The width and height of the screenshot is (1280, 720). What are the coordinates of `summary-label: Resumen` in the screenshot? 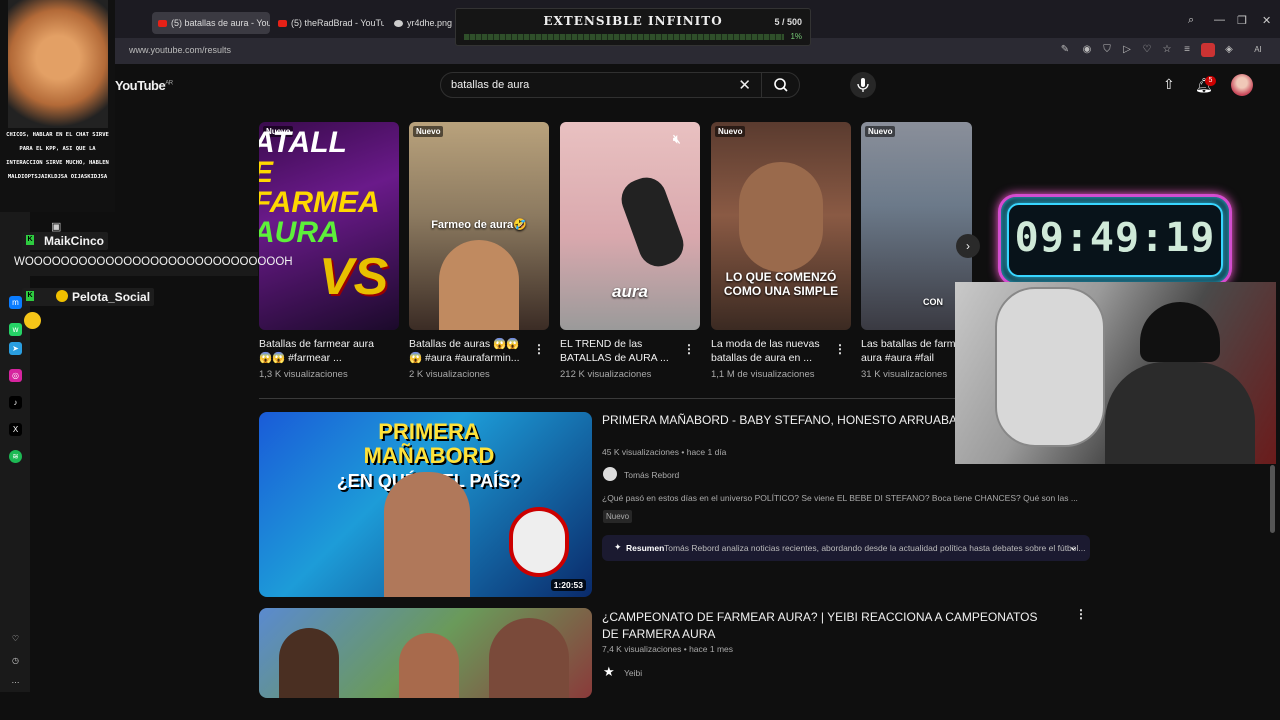 It's located at (645, 548).